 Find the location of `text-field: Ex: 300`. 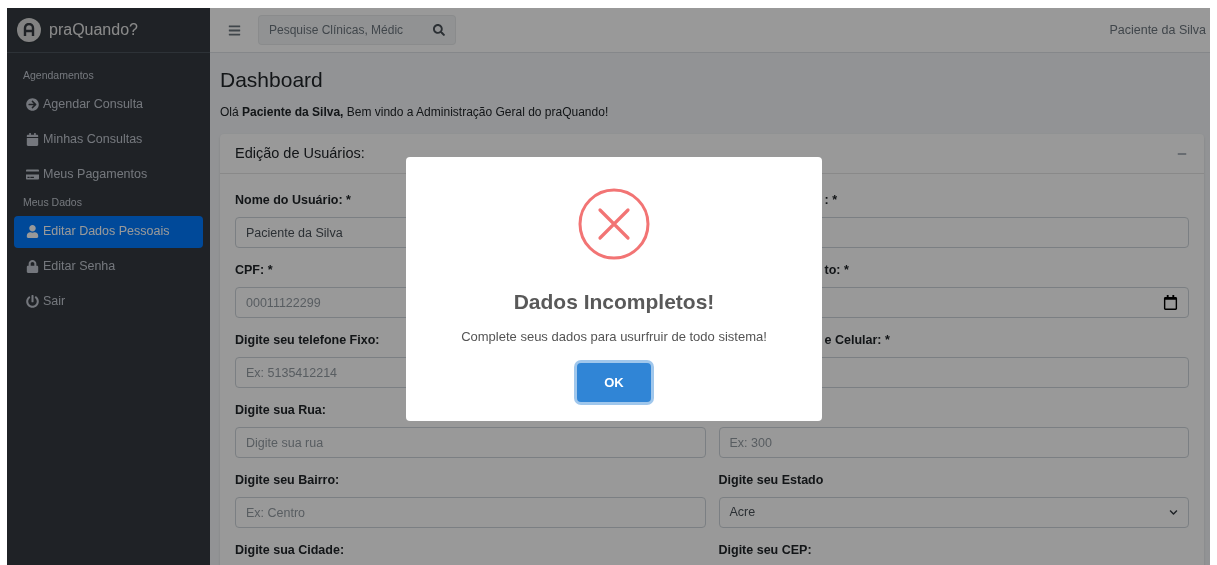

text-field: Ex: 300 is located at coordinates (953, 442).